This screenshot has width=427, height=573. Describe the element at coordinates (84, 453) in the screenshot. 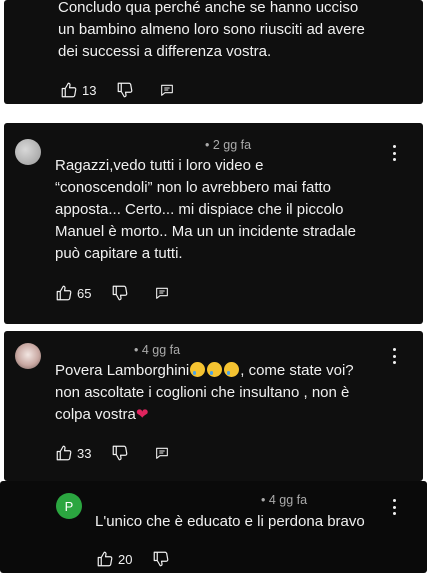

I see `like-count: 33` at that location.